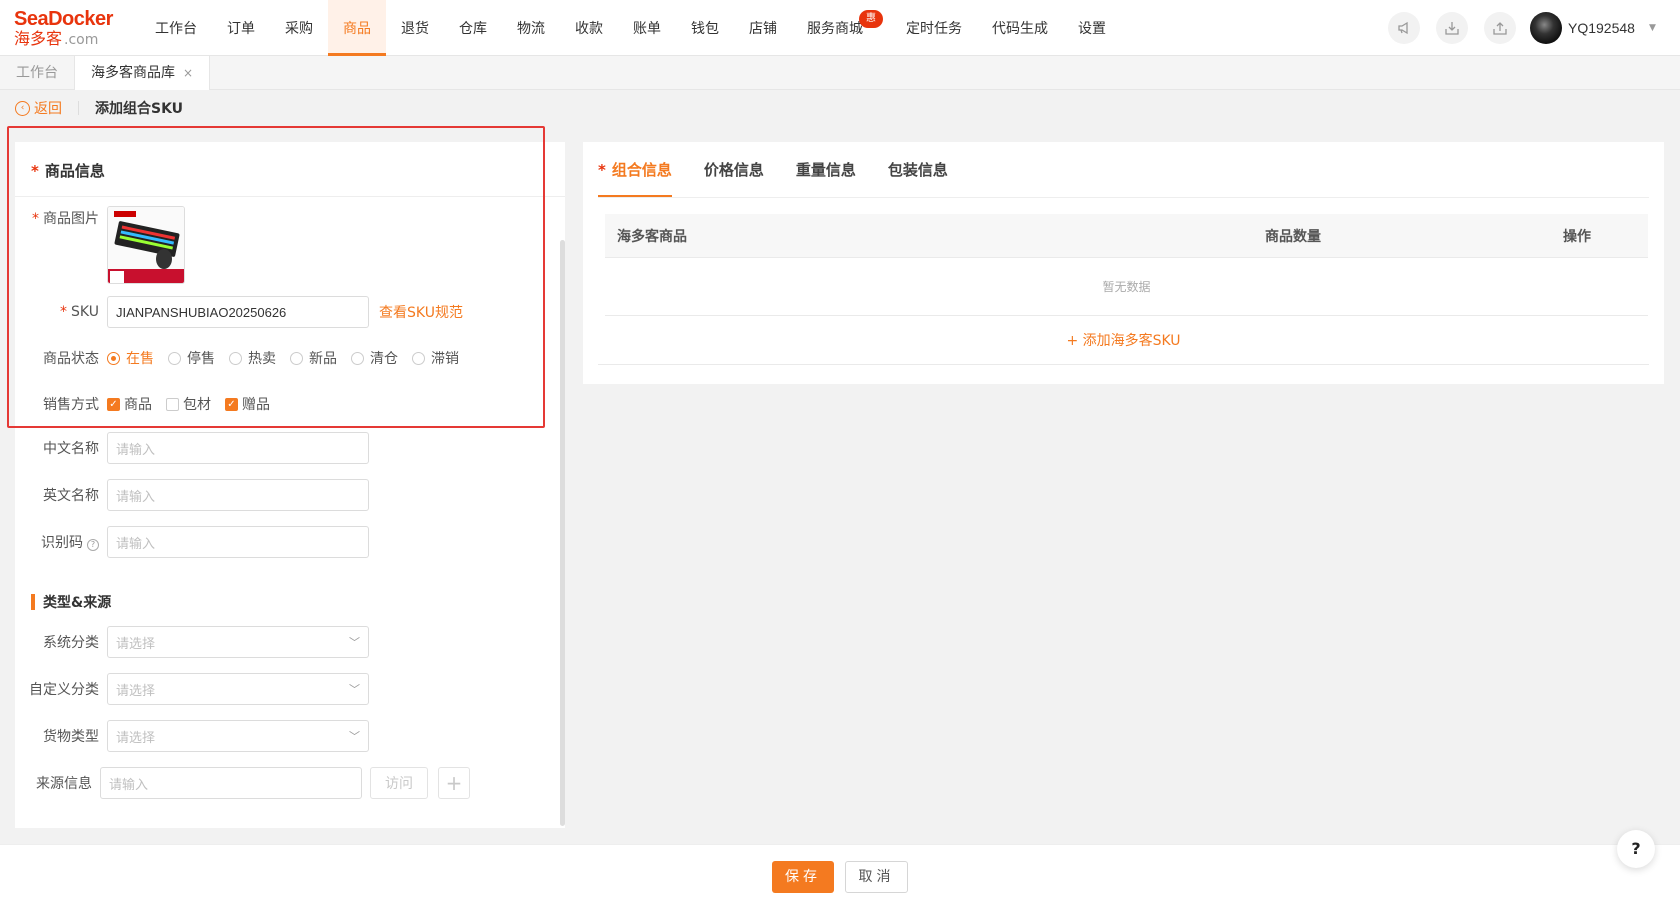  Describe the element at coordinates (64, 784) in the screenshot. I see `source-label: 来源信息` at that location.